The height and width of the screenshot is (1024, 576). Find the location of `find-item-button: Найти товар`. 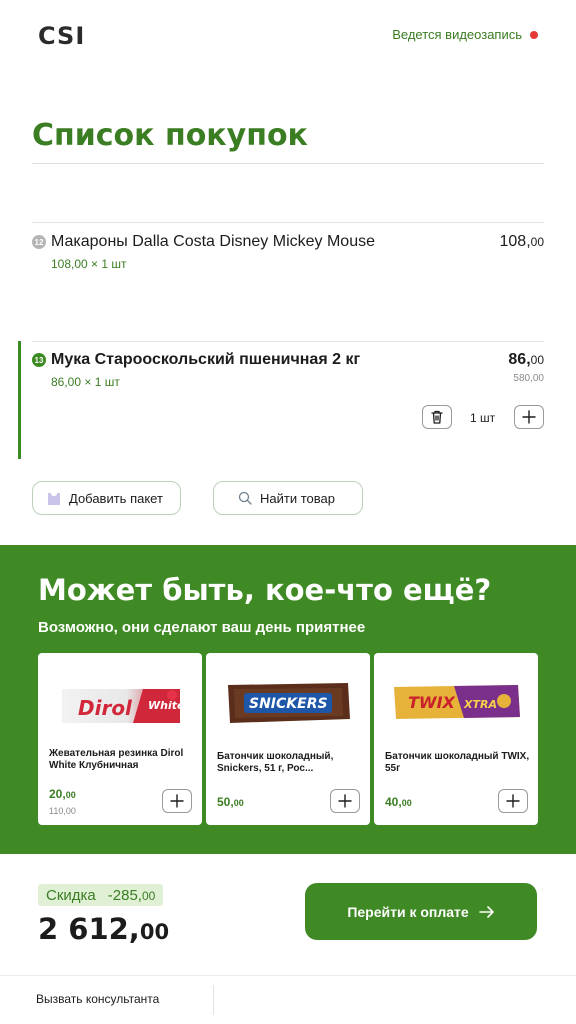

find-item-button: Найти товар is located at coordinates (288, 498).